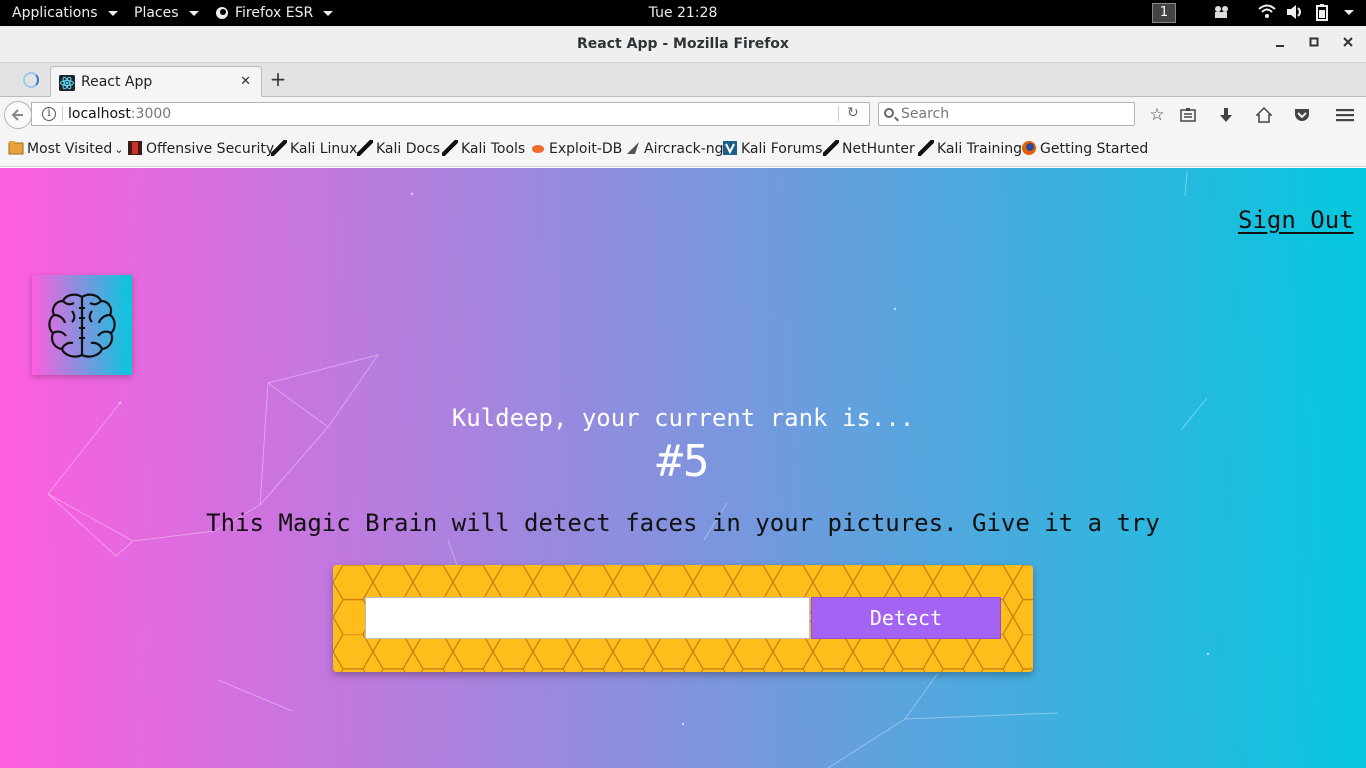 This screenshot has width=1366, height=768. Describe the element at coordinates (1345, 115) in the screenshot. I see `menu-icon` at that location.